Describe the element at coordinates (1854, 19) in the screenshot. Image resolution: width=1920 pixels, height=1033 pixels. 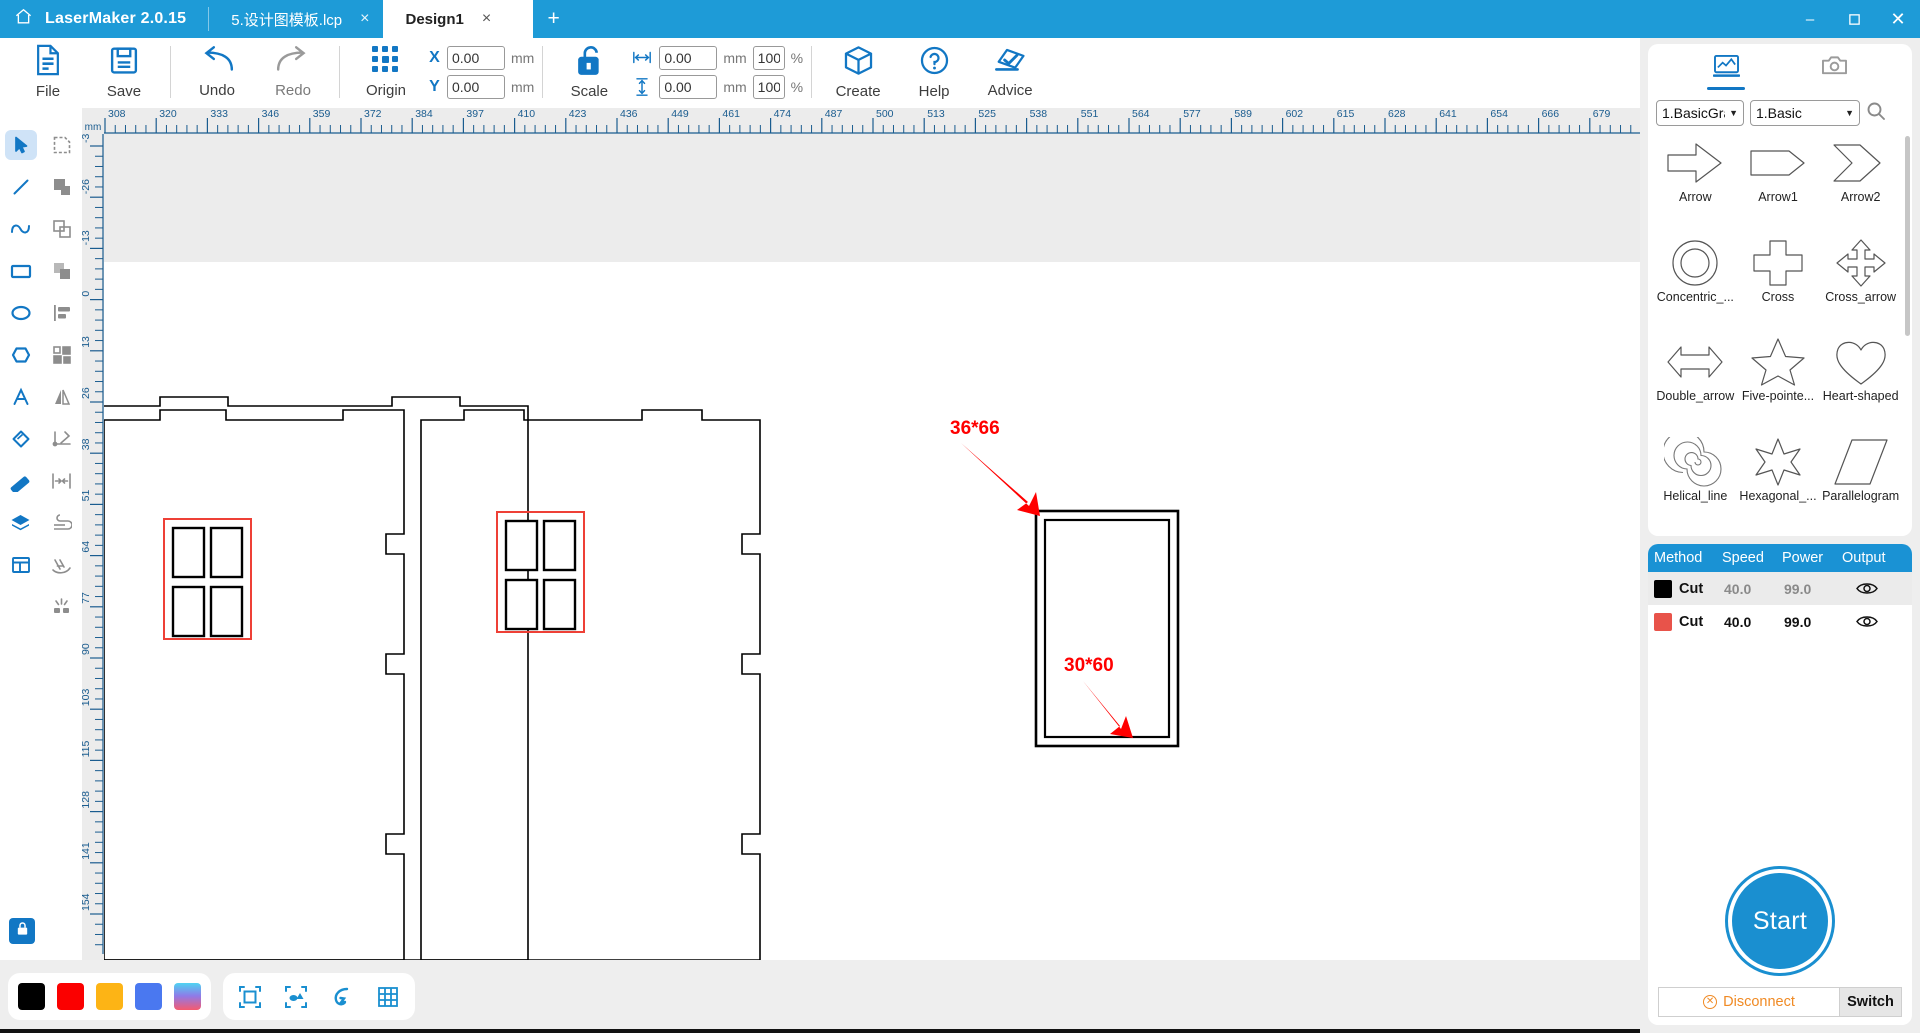
I see `maximize-button` at that location.